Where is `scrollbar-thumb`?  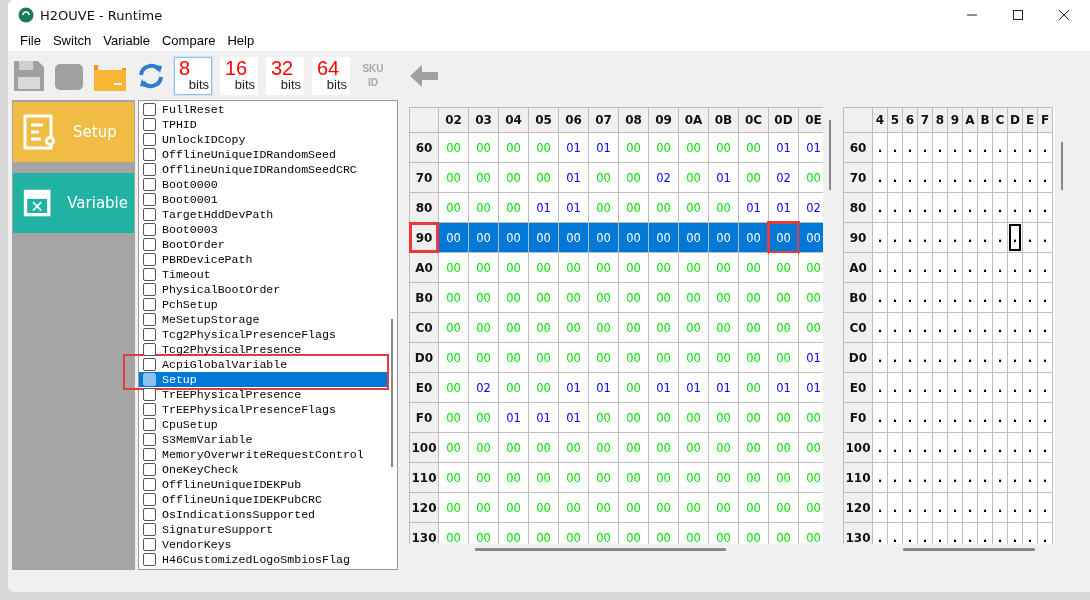
scrollbar-thumb is located at coordinates (600, 549).